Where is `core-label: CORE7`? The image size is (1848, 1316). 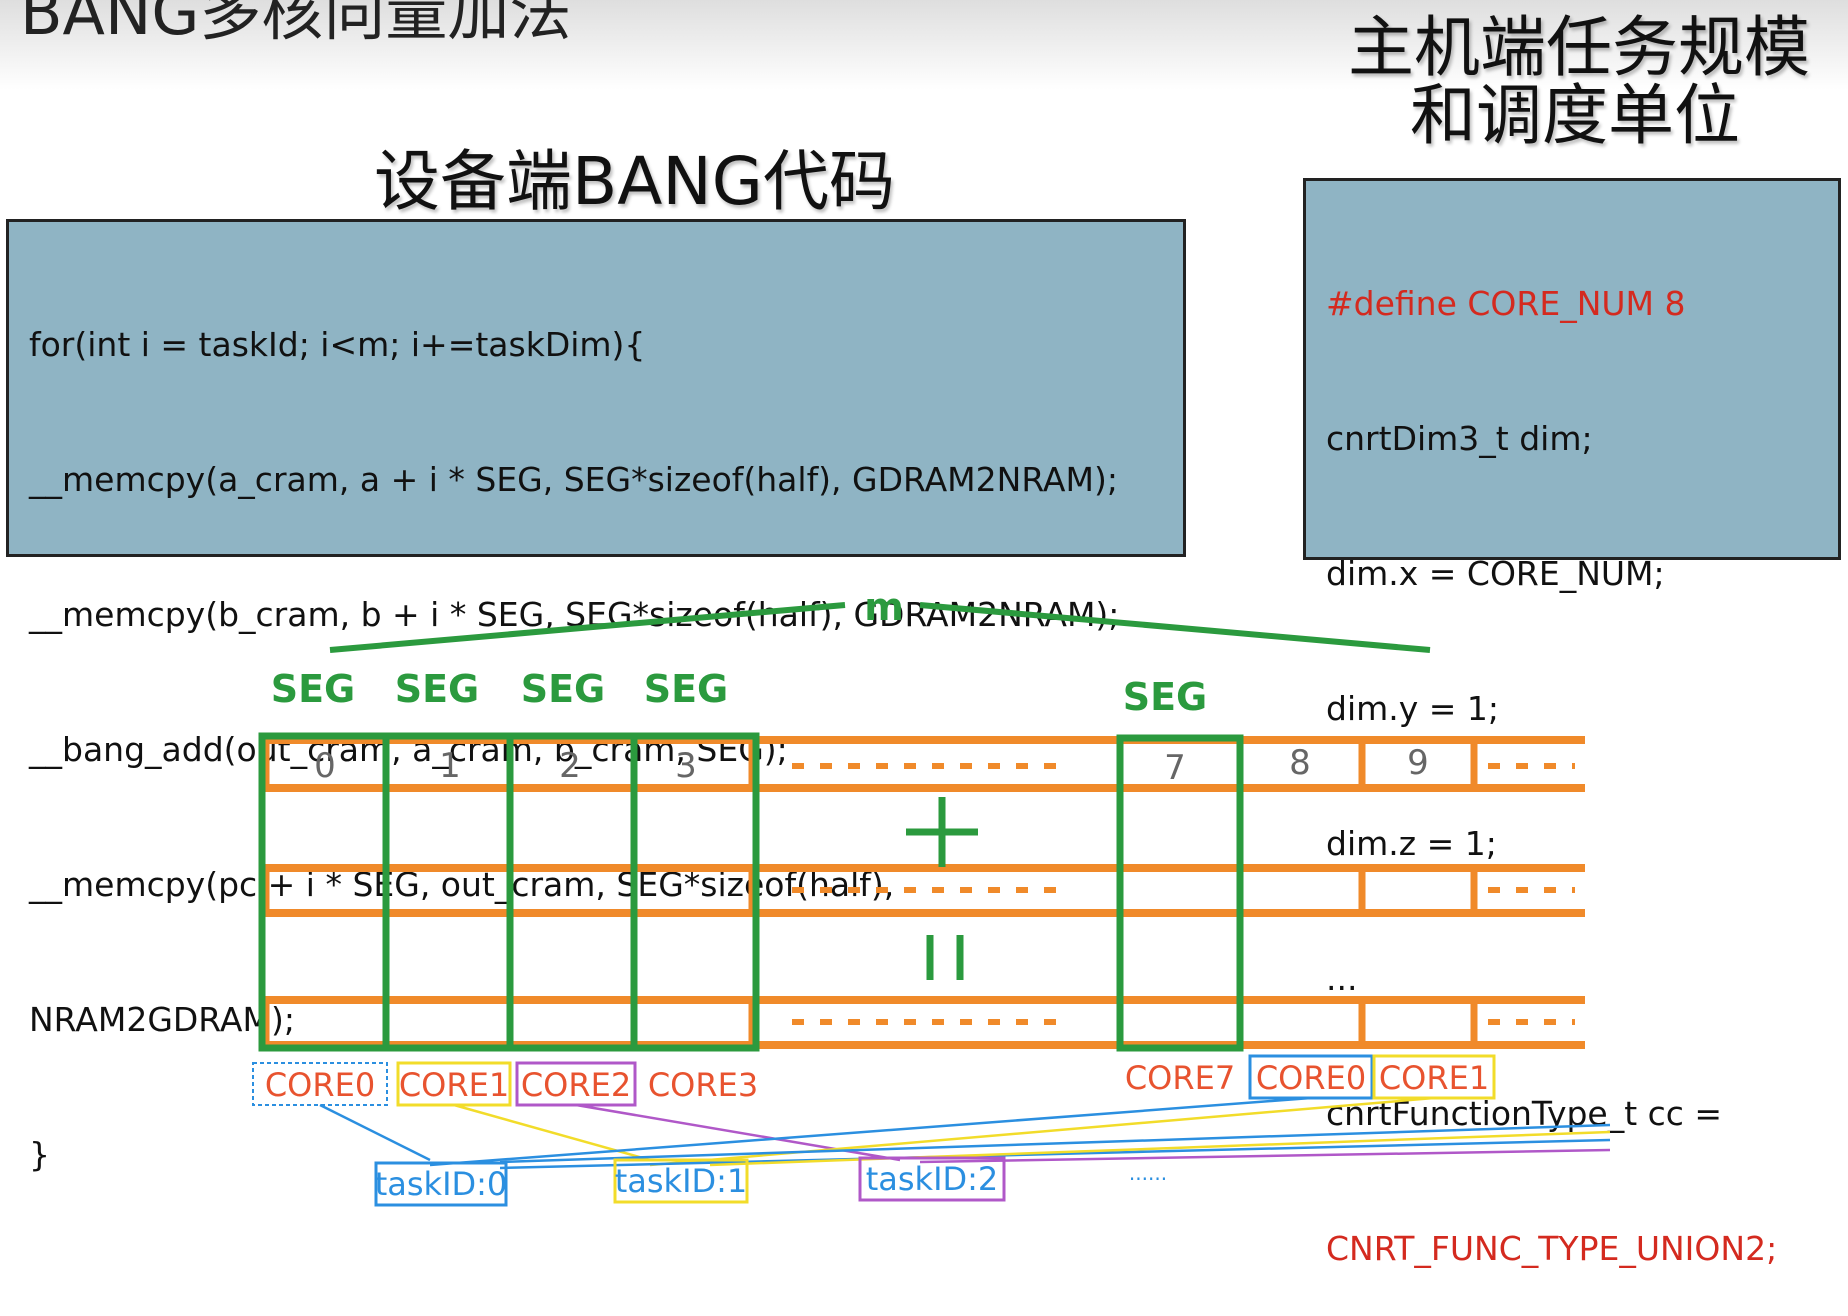 core-label: CORE7 is located at coordinates (1180, 1078).